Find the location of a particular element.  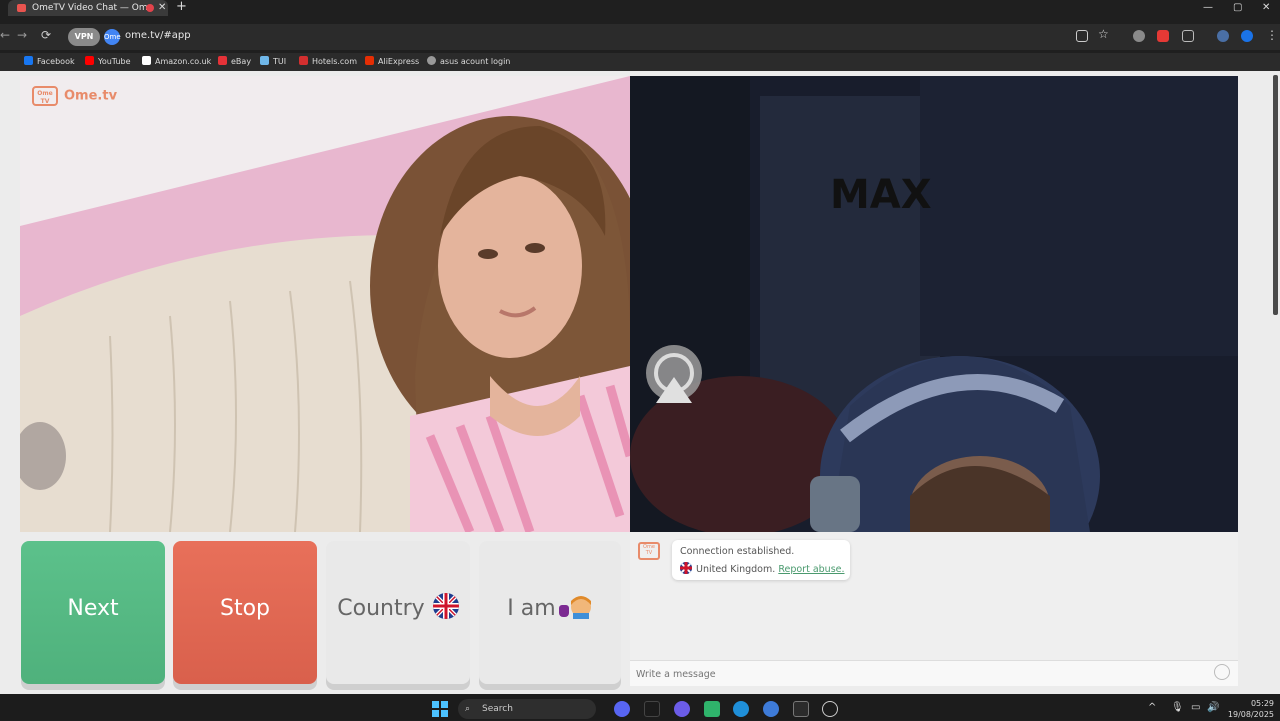

vpn-badge: VPN is located at coordinates (84, 37).